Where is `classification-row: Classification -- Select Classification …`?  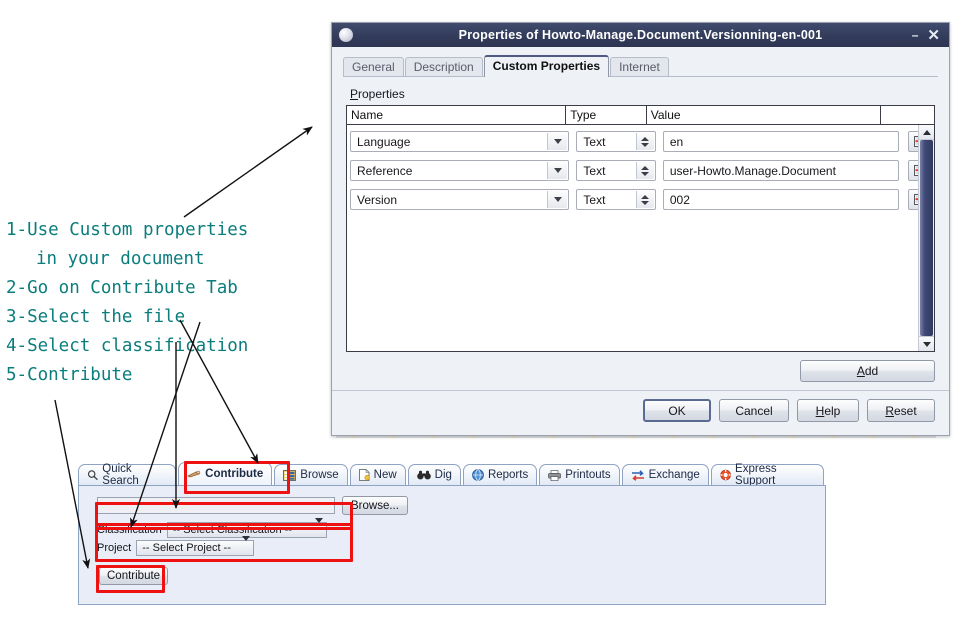 classification-row: Classification -- Select Classification … is located at coordinates (212, 528).